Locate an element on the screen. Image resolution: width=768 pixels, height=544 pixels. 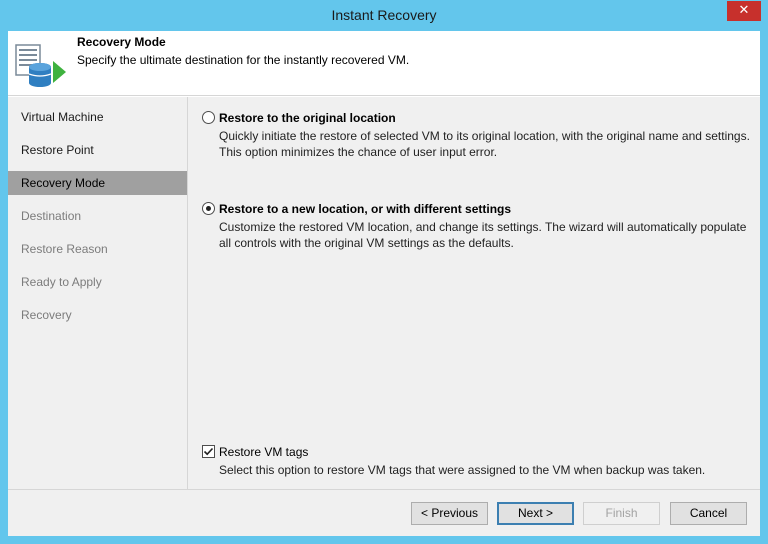
close-icon: ✕ is located at coordinates (744, 10).